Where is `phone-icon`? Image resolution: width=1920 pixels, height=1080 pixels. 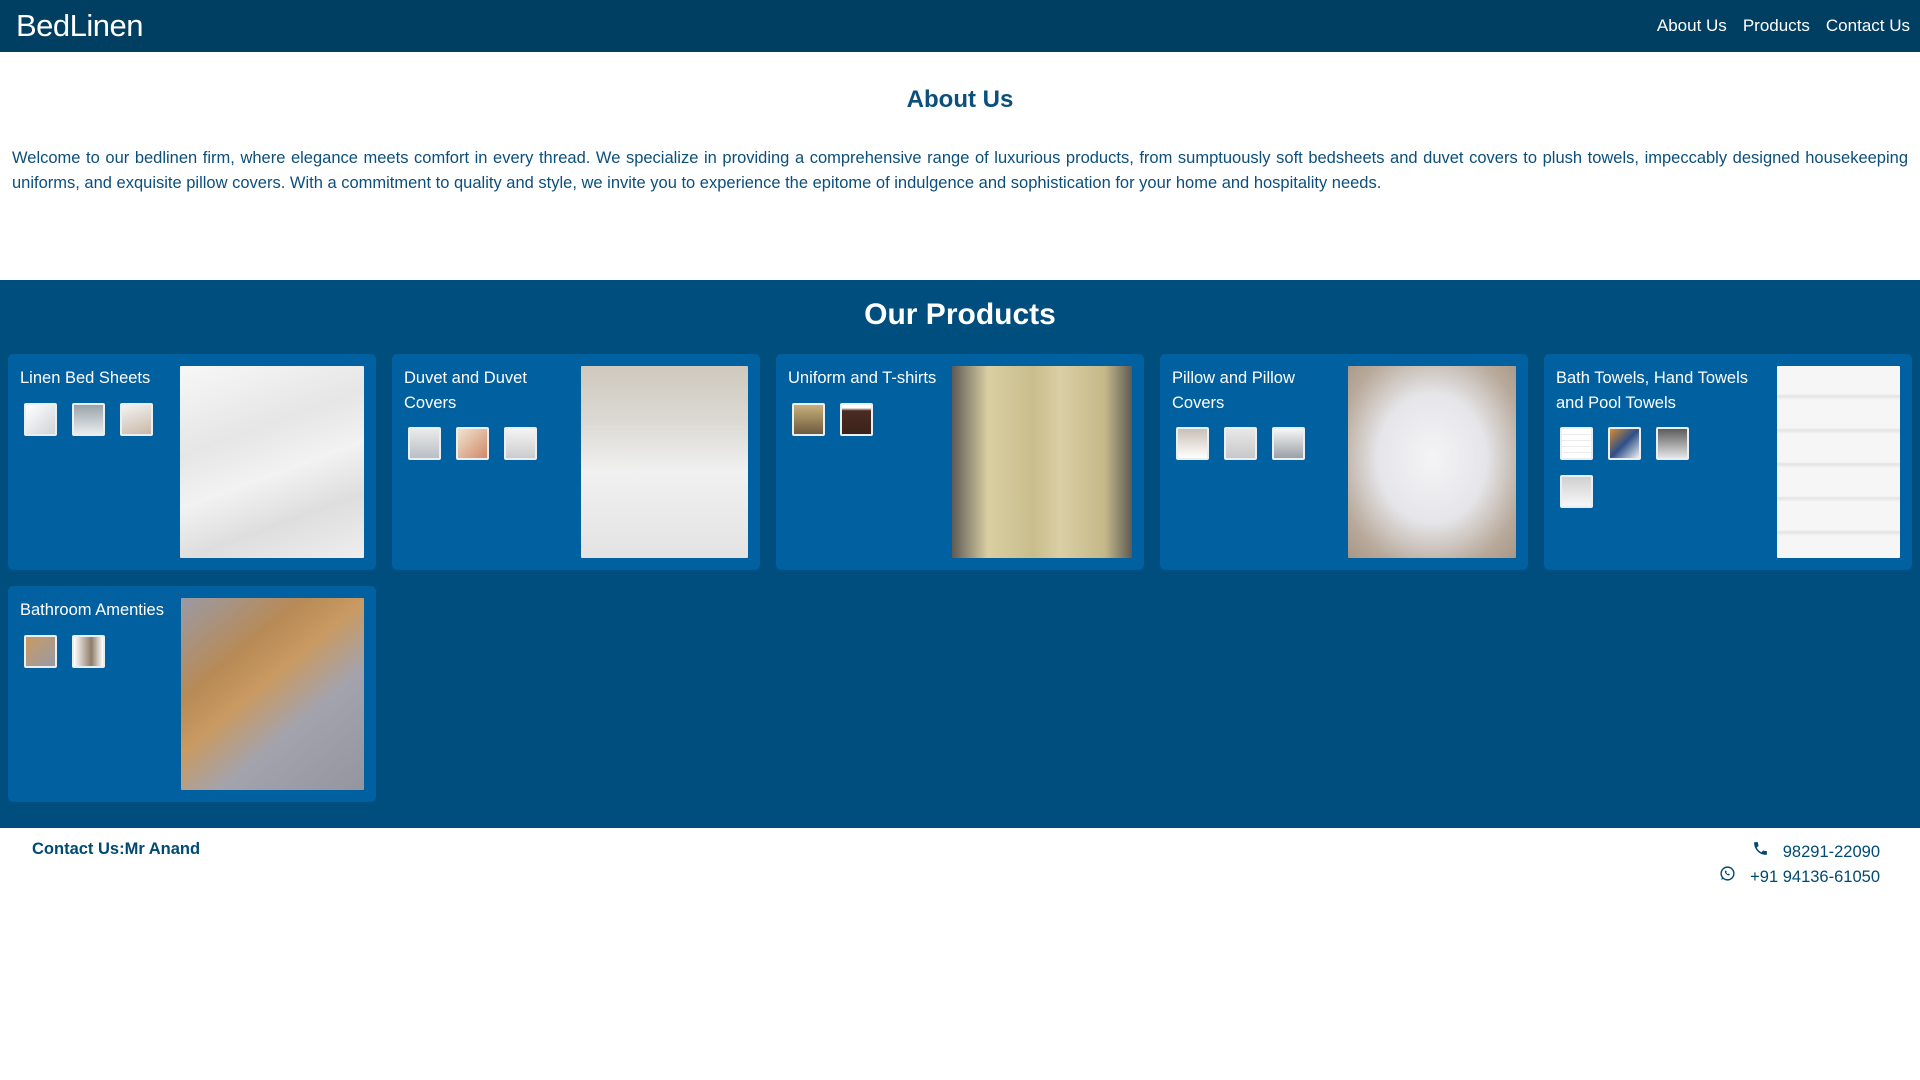 phone-icon is located at coordinates (1760, 852).